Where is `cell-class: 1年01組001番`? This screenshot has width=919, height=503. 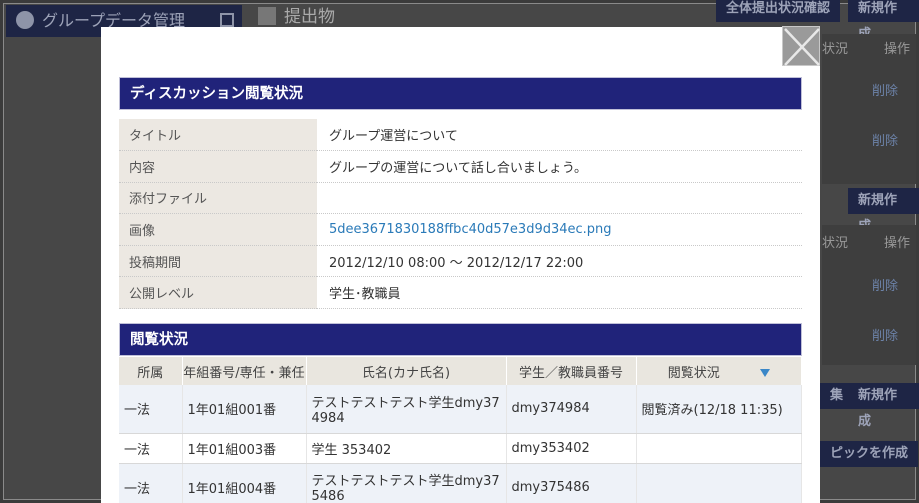
cell-class: 1年01組001番 is located at coordinates (244, 409).